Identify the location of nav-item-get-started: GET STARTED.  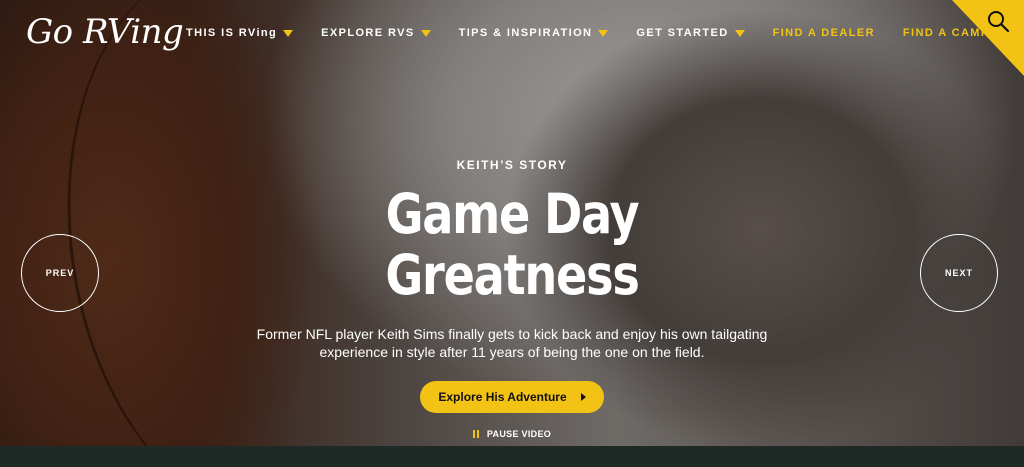
(690, 33).